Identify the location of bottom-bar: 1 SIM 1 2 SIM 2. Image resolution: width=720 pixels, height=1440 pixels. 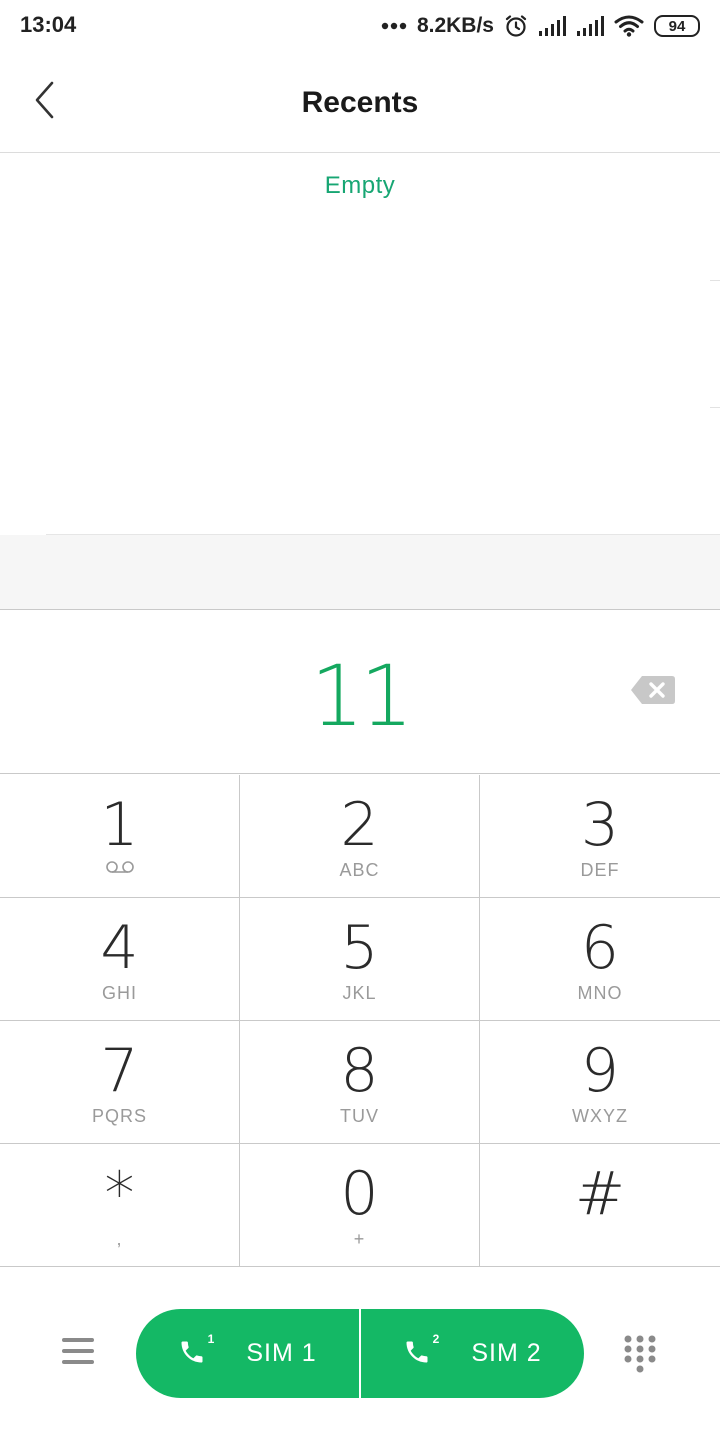
(360, 1354).